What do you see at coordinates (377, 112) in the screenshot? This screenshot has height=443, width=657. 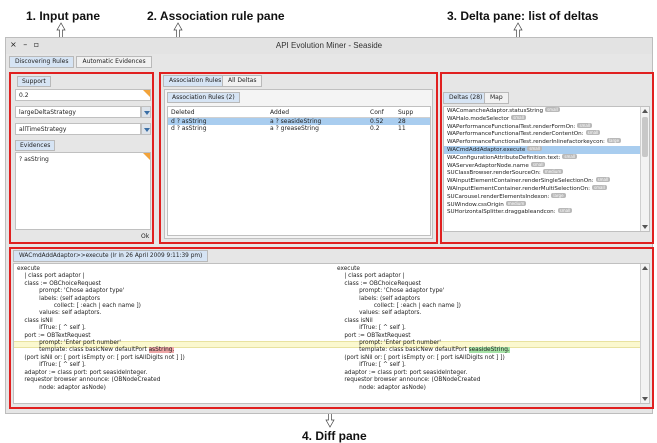 I see `column-header-conf: Conf` at bounding box center [377, 112].